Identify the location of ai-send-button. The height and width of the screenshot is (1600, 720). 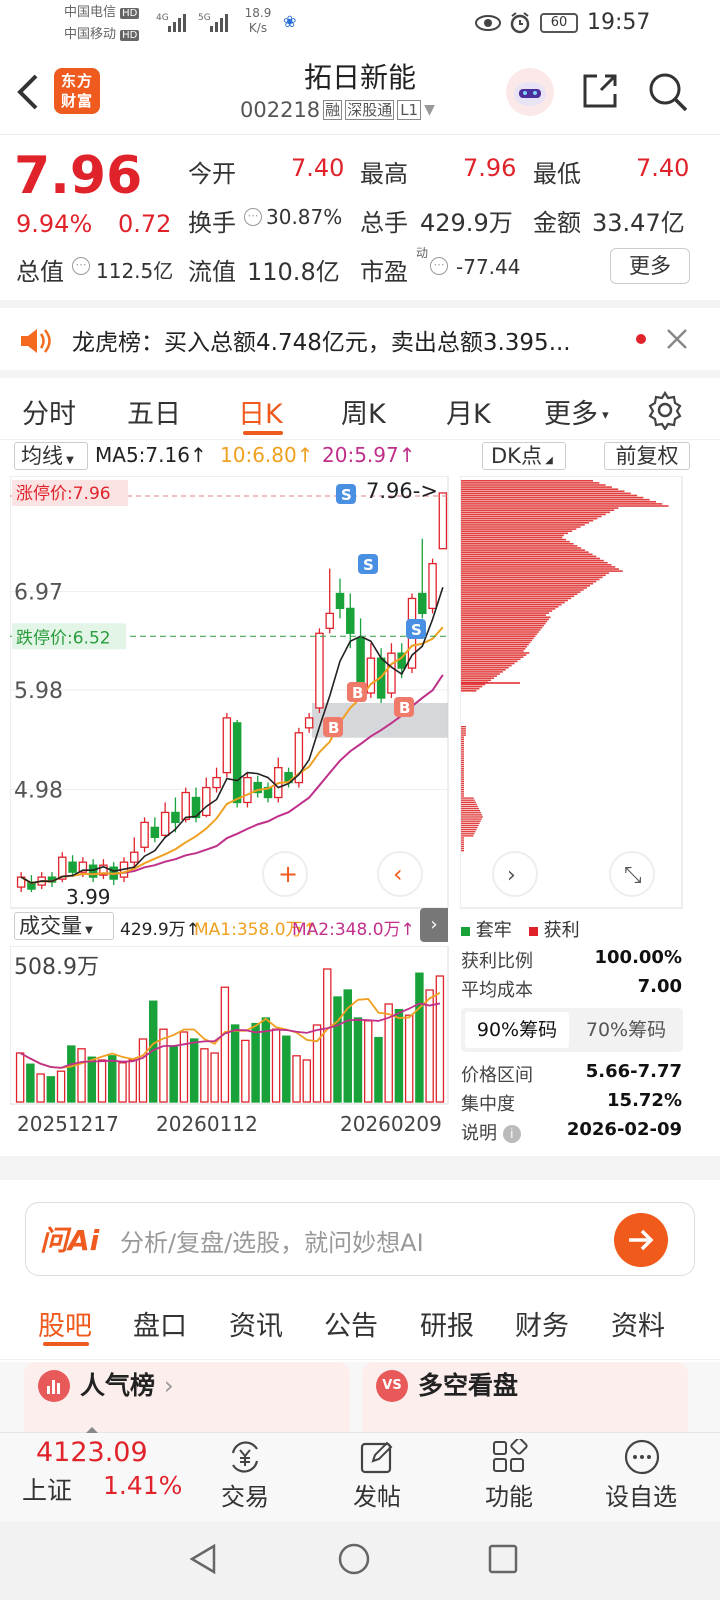
(641, 1240).